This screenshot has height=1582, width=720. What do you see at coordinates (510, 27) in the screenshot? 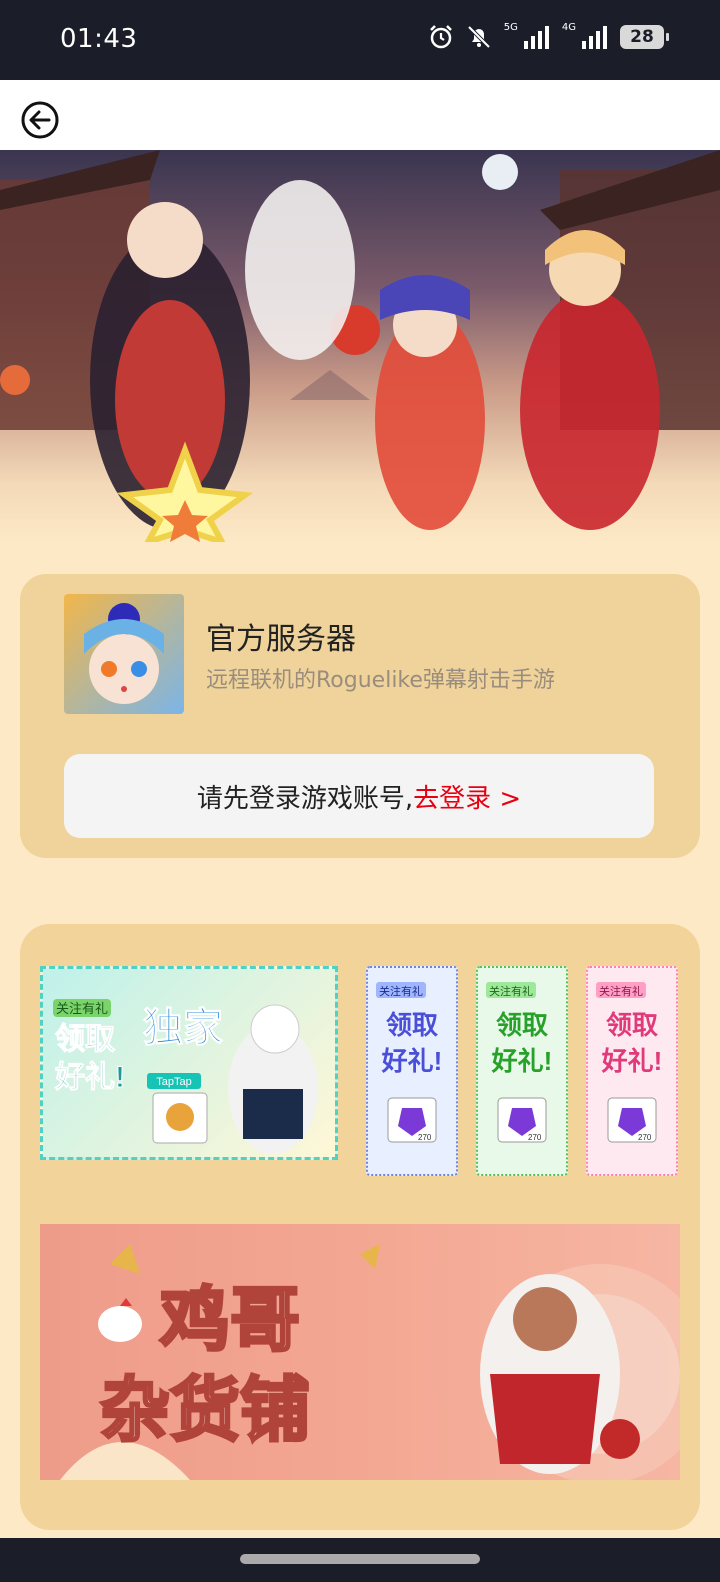
I see `network-label-5g: 5G` at bounding box center [510, 27].